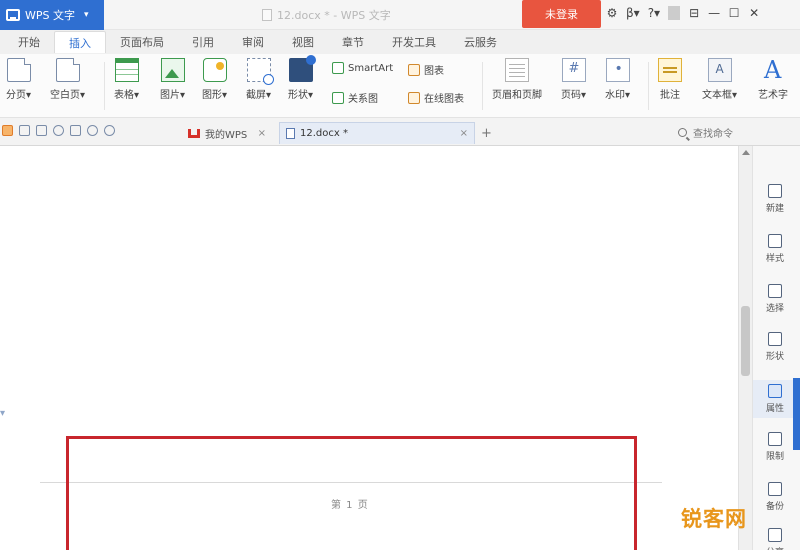 The width and height of the screenshot is (800, 550). Describe the element at coordinates (754, 13) in the screenshot. I see `close-button: ✕` at that location.